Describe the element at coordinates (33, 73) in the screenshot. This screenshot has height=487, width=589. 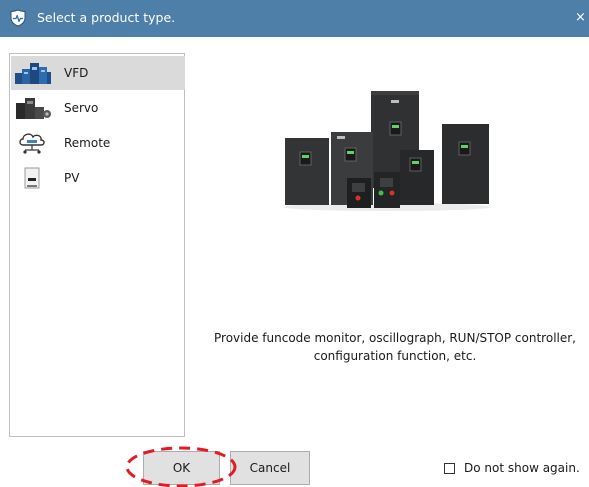
I see `vfd-icon` at that location.